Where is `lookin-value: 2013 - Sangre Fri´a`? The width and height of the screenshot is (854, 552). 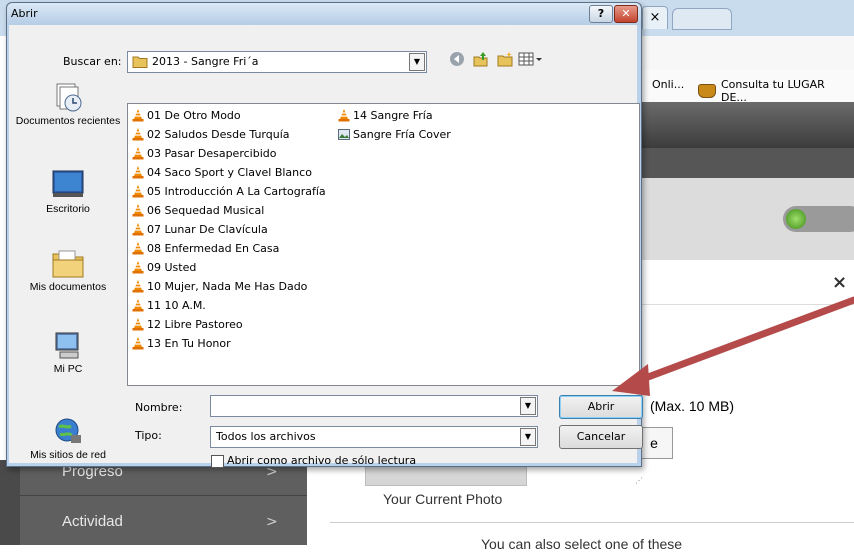 lookin-value: 2013 - Sangre Fri´a is located at coordinates (205, 61).